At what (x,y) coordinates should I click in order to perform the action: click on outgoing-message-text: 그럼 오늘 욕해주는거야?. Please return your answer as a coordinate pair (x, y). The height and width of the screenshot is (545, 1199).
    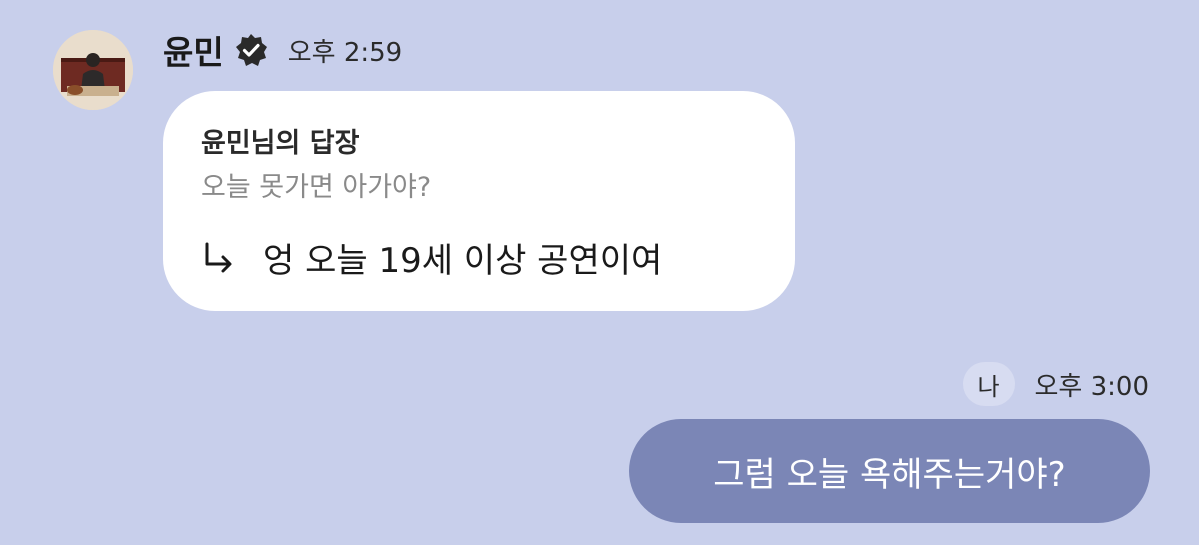
    Looking at the image, I should click on (889, 474).